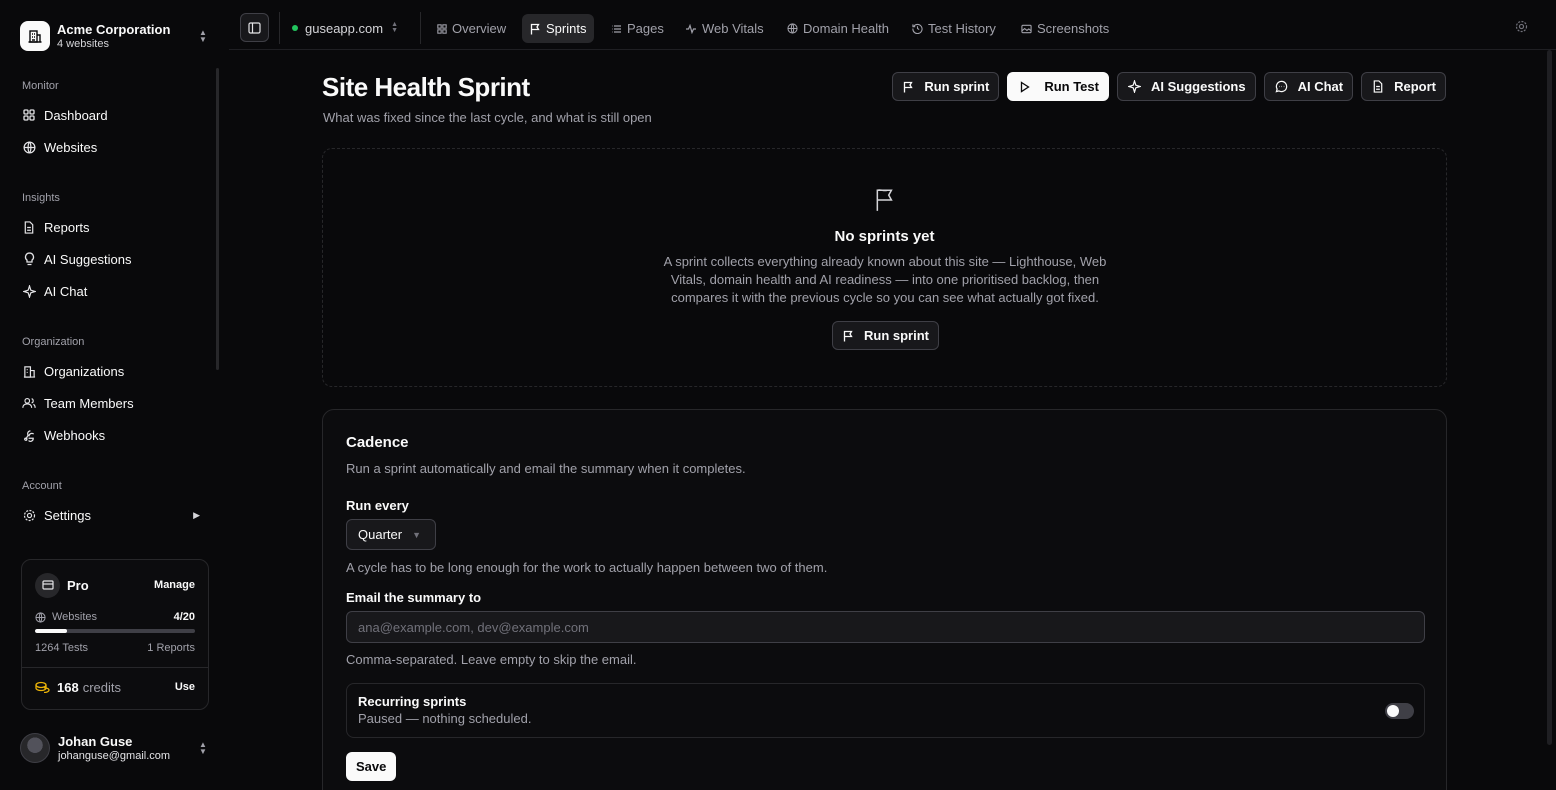  Describe the element at coordinates (29, 403) in the screenshot. I see `users-icon` at that location.